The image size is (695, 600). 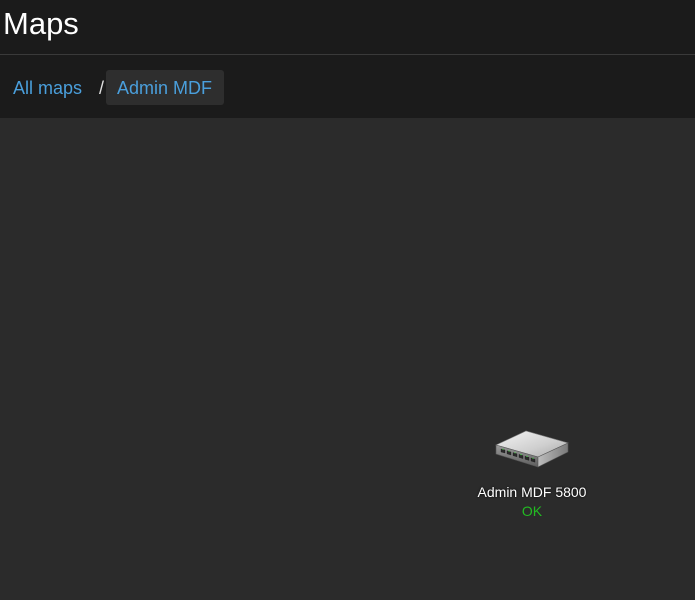 I want to click on map-node-device: Admin MDF 5800 OK, so click(x=532, y=471).